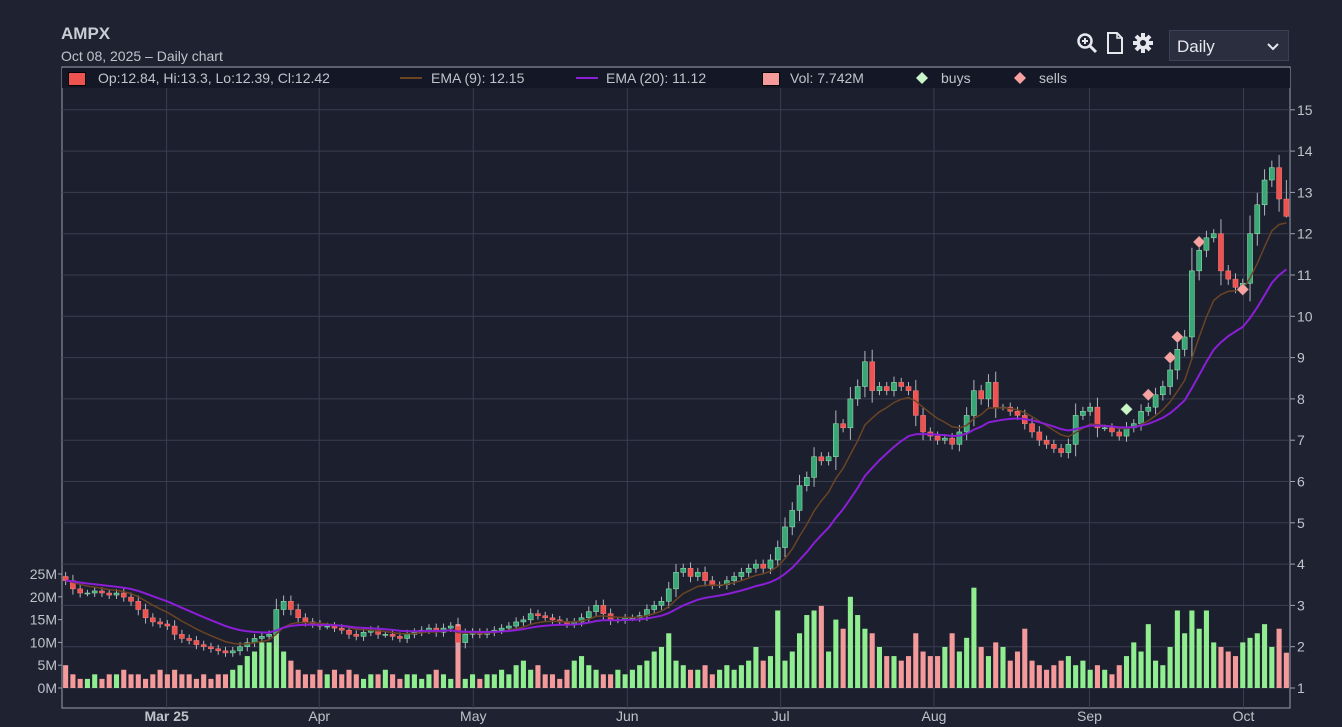 This screenshot has height=727, width=1342. What do you see at coordinates (1089, 716) in the screenshot?
I see `x-tick-label: Sep` at bounding box center [1089, 716].